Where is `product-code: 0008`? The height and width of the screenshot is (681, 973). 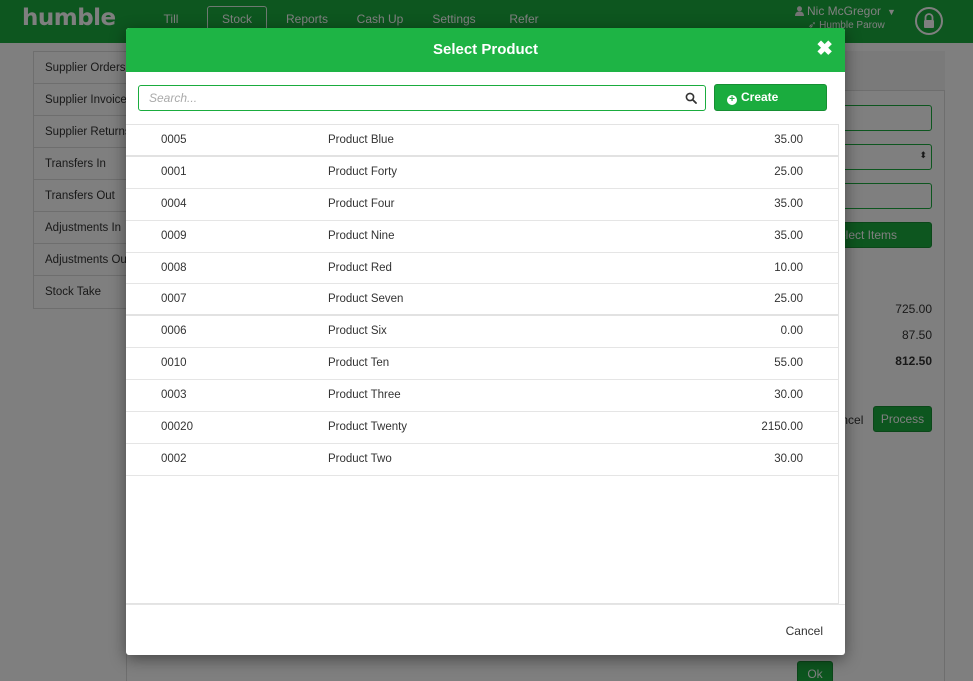 product-code: 0008 is located at coordinates (174, 267).